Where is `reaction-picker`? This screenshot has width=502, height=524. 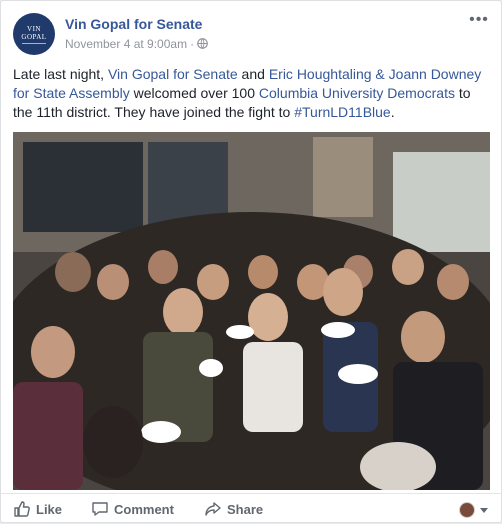 reaction-picker is located at coordinates (475, 510).